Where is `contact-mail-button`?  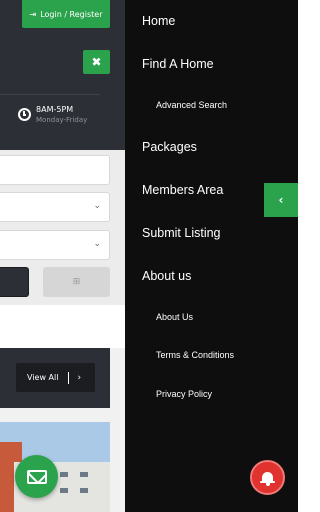
contact-mail-button is located at coordinates (36, 476).